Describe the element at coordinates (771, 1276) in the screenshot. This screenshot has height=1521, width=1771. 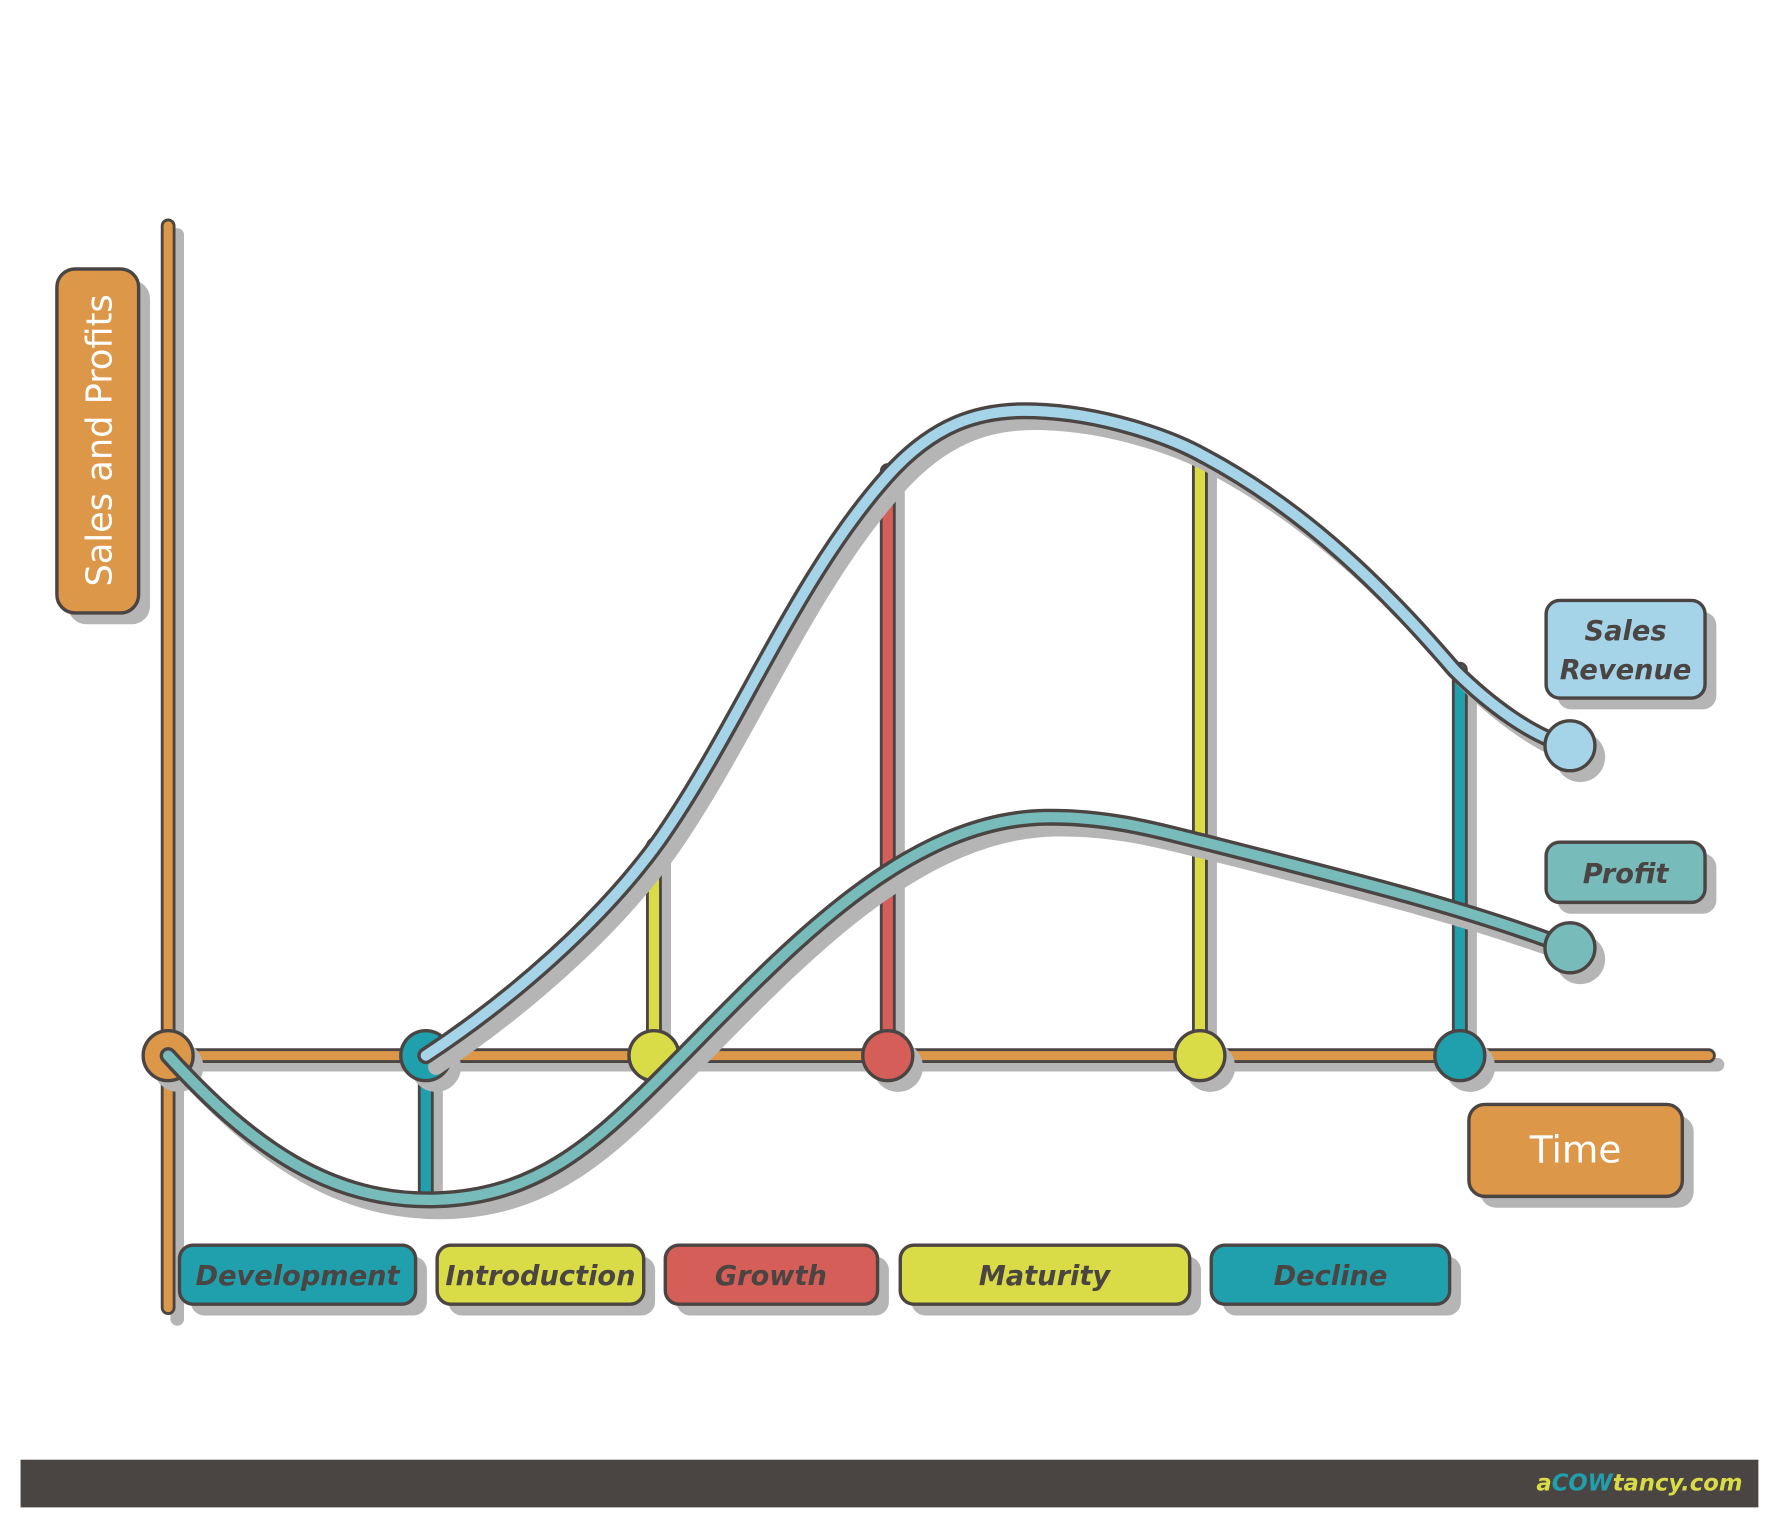
I see `svg-text: Growth` at that location.